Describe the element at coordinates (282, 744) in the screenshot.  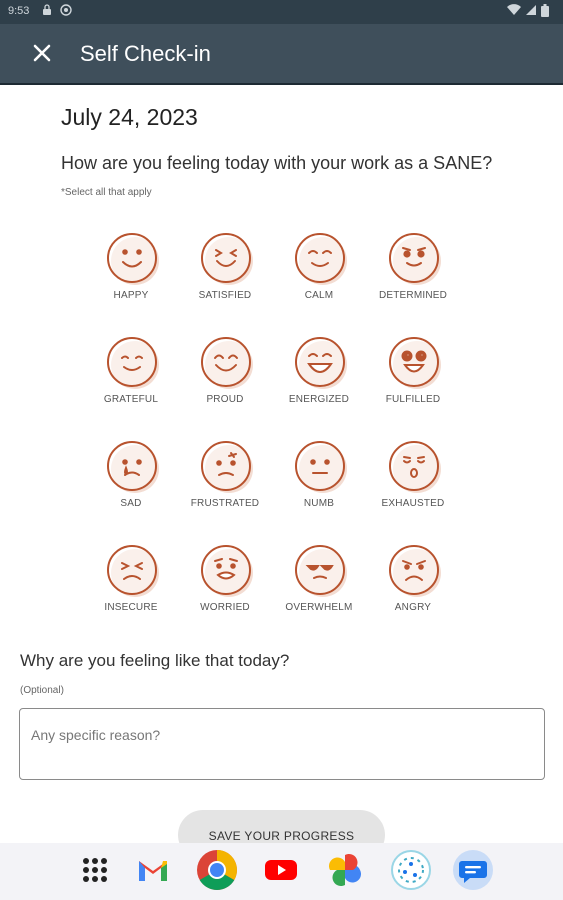
I see `reason-input` at that location.